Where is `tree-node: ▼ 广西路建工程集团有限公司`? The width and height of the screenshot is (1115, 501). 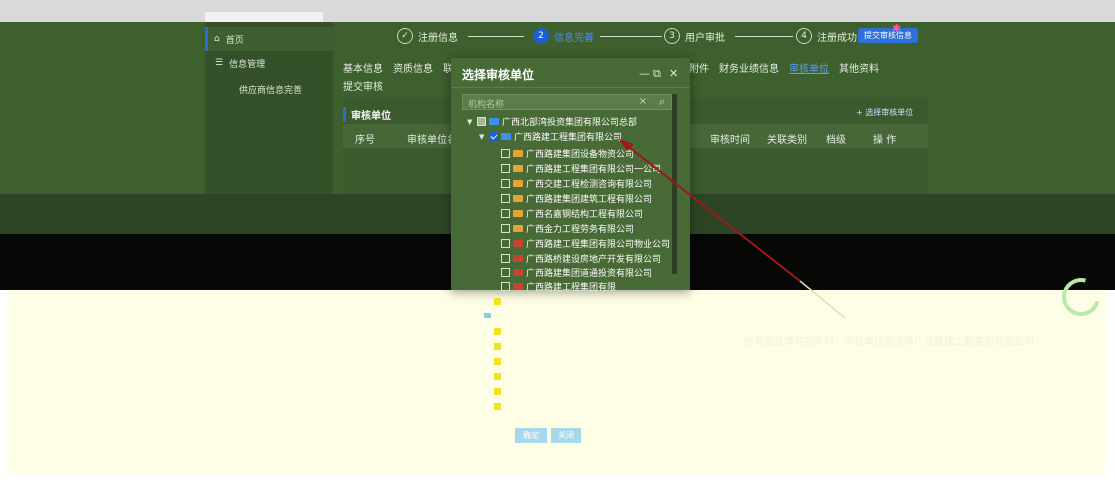
tree-node: ▼ 广西路建工程集团有限公司 is located at coordinates (550, 136).